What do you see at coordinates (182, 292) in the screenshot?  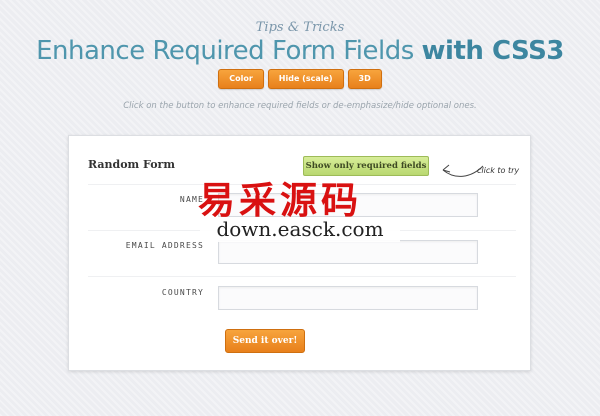 I see `field-label-country: COUNTRY` at bounding box center [182, 292].